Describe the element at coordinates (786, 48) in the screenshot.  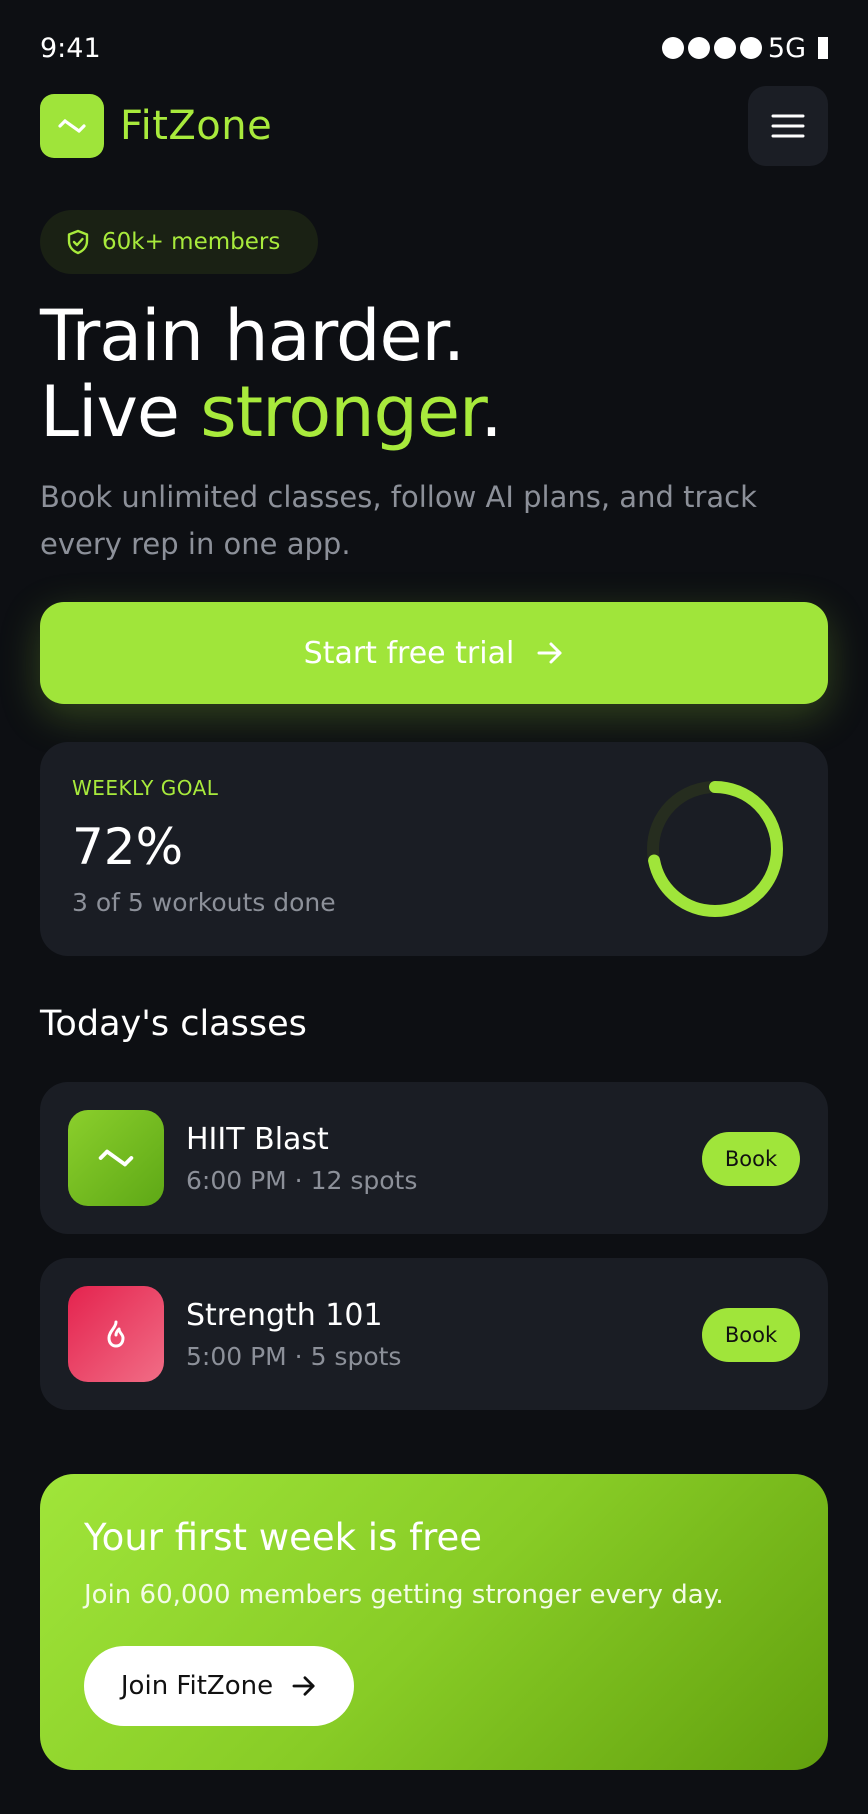
I see `network-type: 5G` at that location.